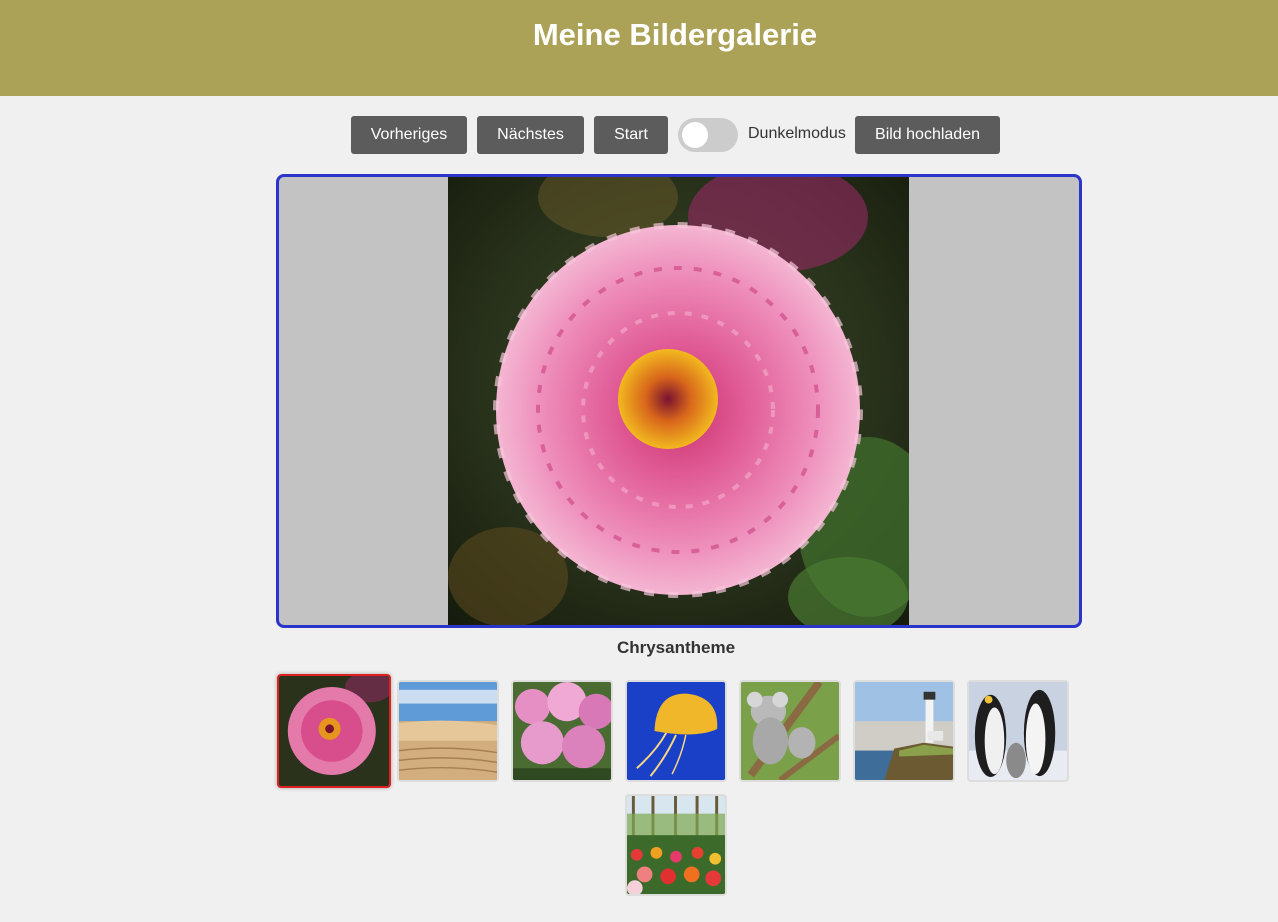  Describe the element at coordinates (797, 133) in the screenshot. I see `dark-mode-label: Dunkelmodus` at that location.